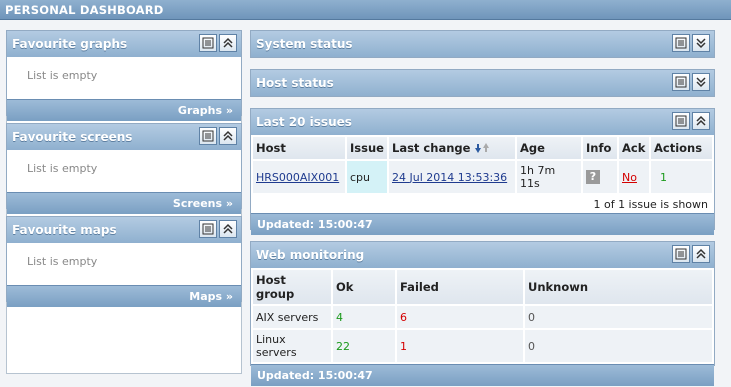 This screenshot has height=387, width=731. Describe the element at coordinates (304, 44) in the screenshot. I see `widget-title: System status` at that location.